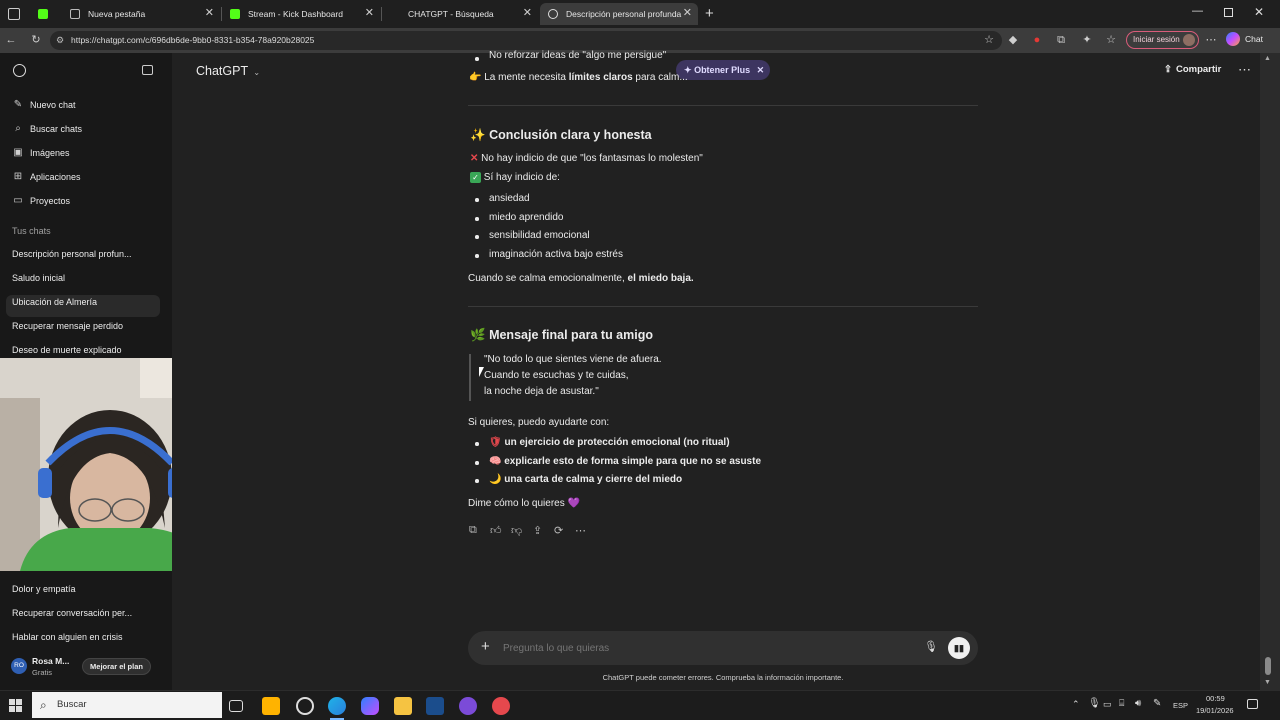  Describe the element at coordinates (537, 530) in the screenshot. I see `share-message-icon: ⇪` at that location.